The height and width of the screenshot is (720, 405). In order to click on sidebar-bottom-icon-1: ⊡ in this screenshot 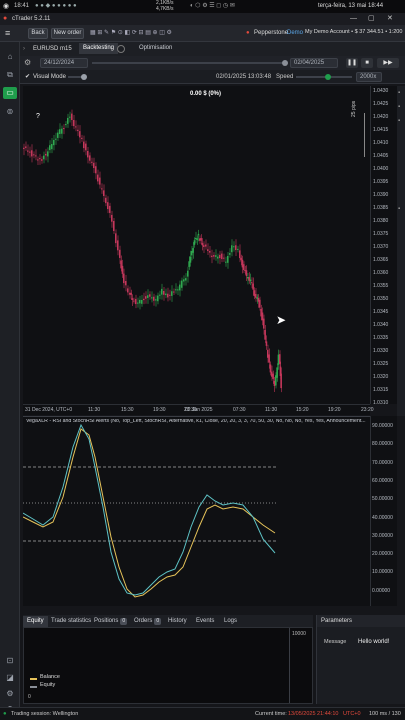, I will do `click(10, 661)`.